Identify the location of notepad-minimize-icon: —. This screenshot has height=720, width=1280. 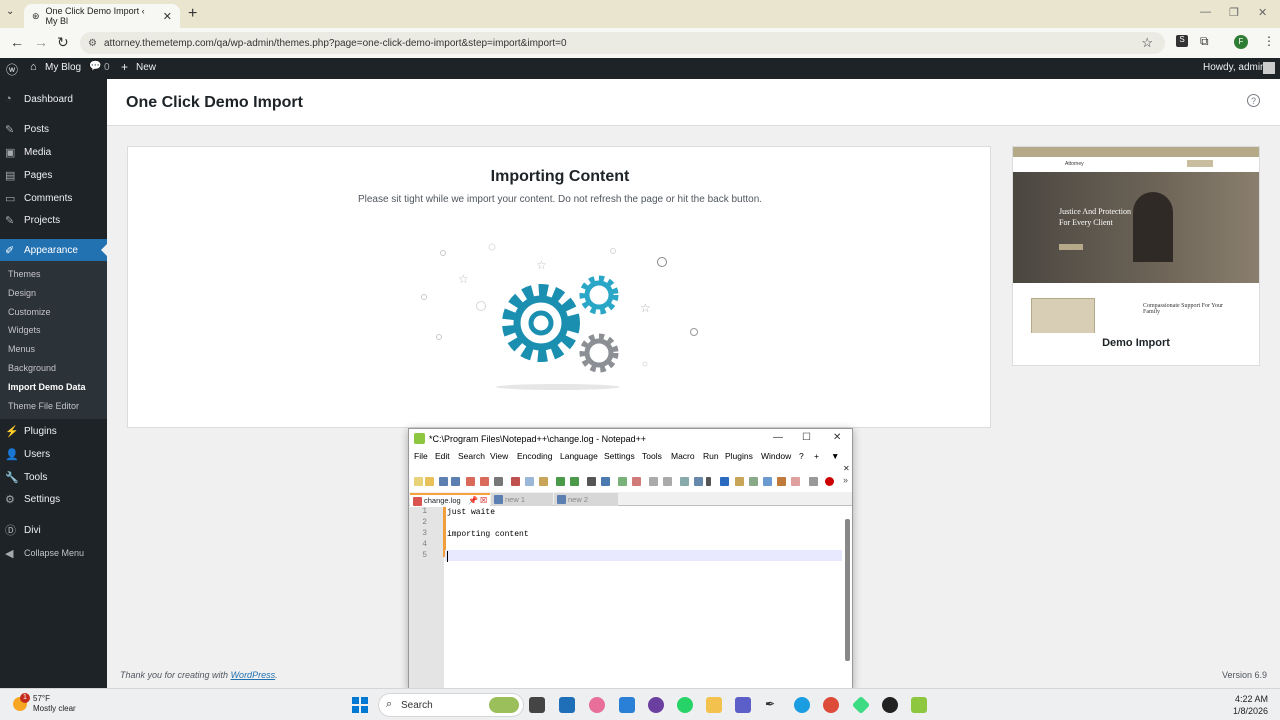
(778, 437).